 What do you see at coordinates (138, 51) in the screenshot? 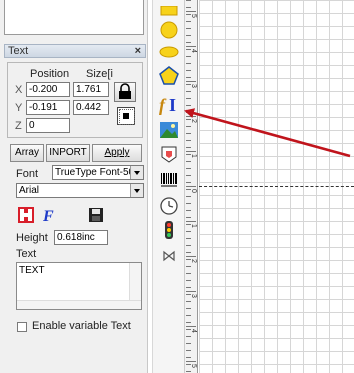
I see `close-icon: ×` at bounding box center [138, 51].